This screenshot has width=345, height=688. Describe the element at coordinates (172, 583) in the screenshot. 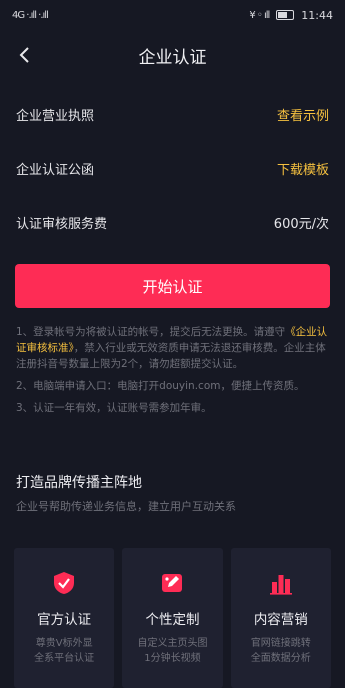

I see `pencil-card-icon` at that location.